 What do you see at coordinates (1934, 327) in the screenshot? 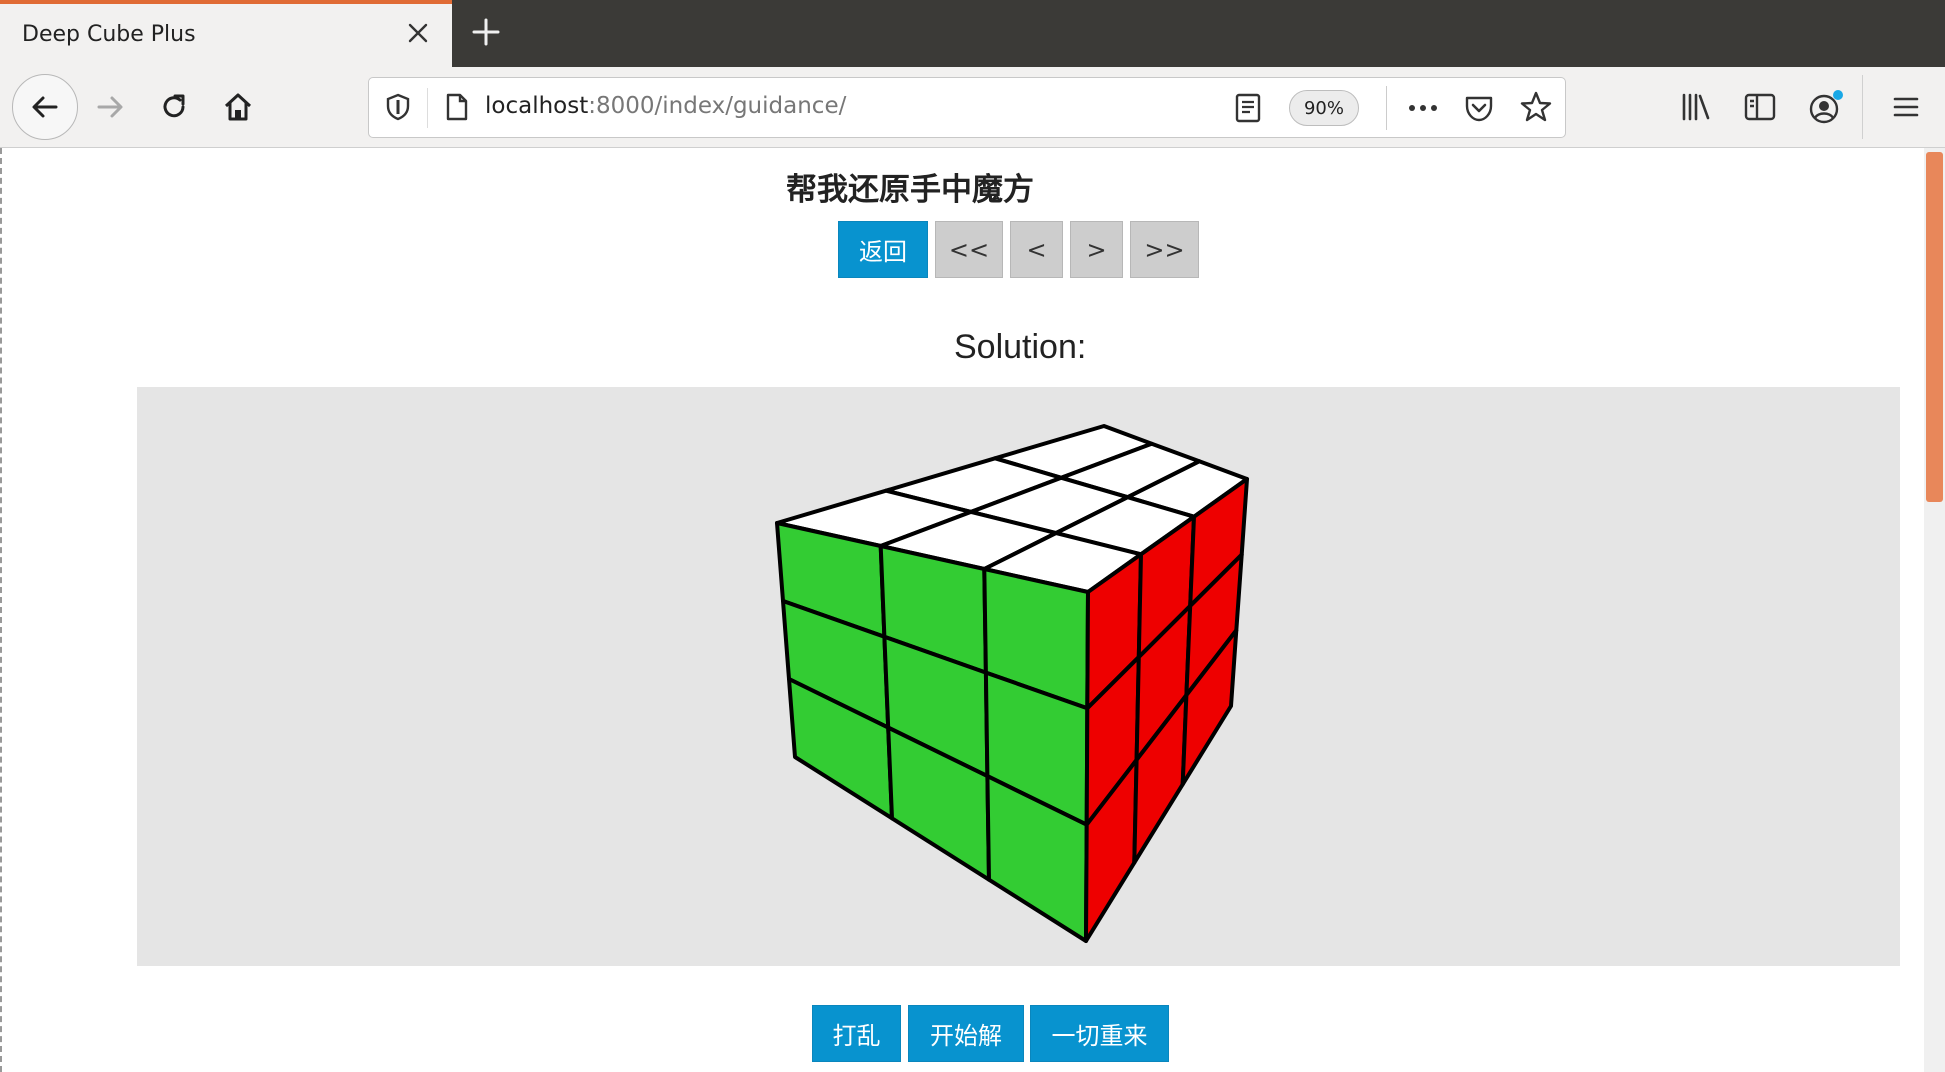
I see `scrollbar-thumb` at bounding box center [1934, 327].